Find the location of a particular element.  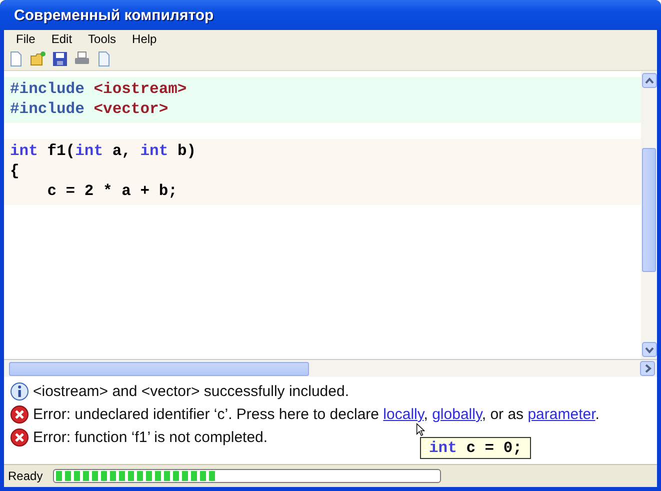

code-line: int f1(int a, int b) is located at coordinates (104, 151).